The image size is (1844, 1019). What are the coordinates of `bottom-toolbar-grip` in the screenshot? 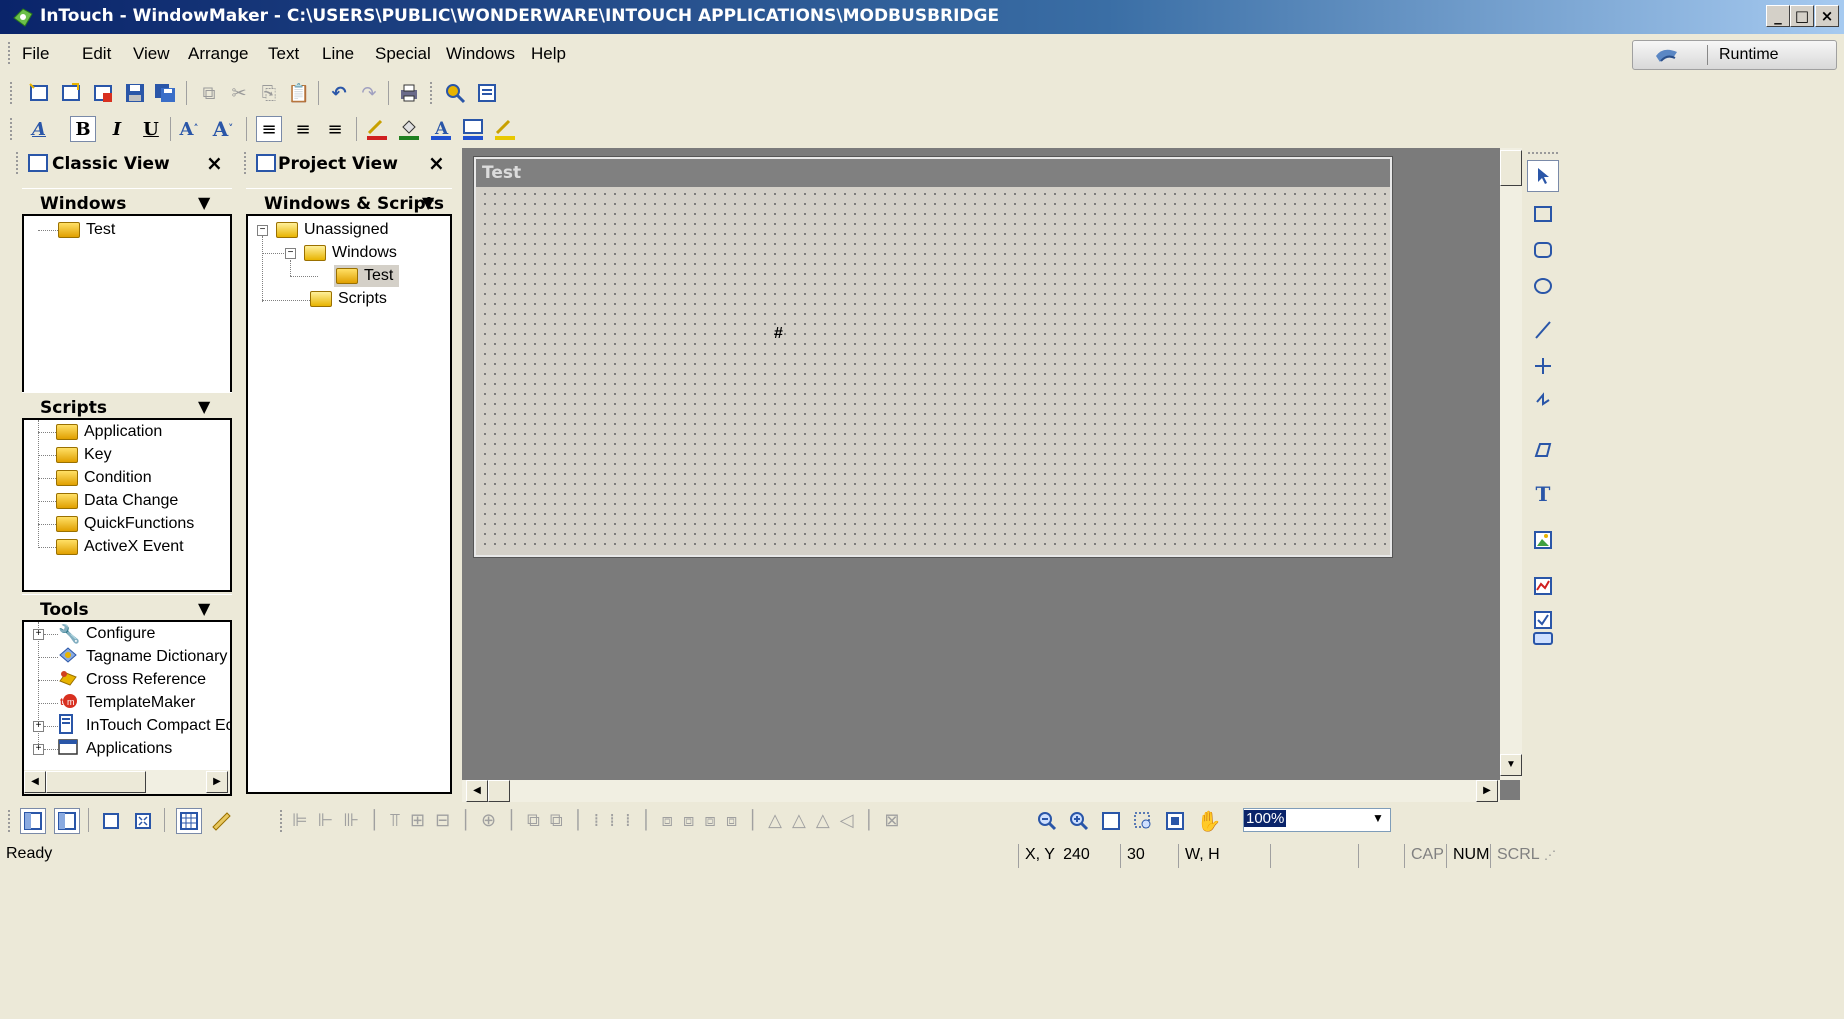 It's located at (10, 821).